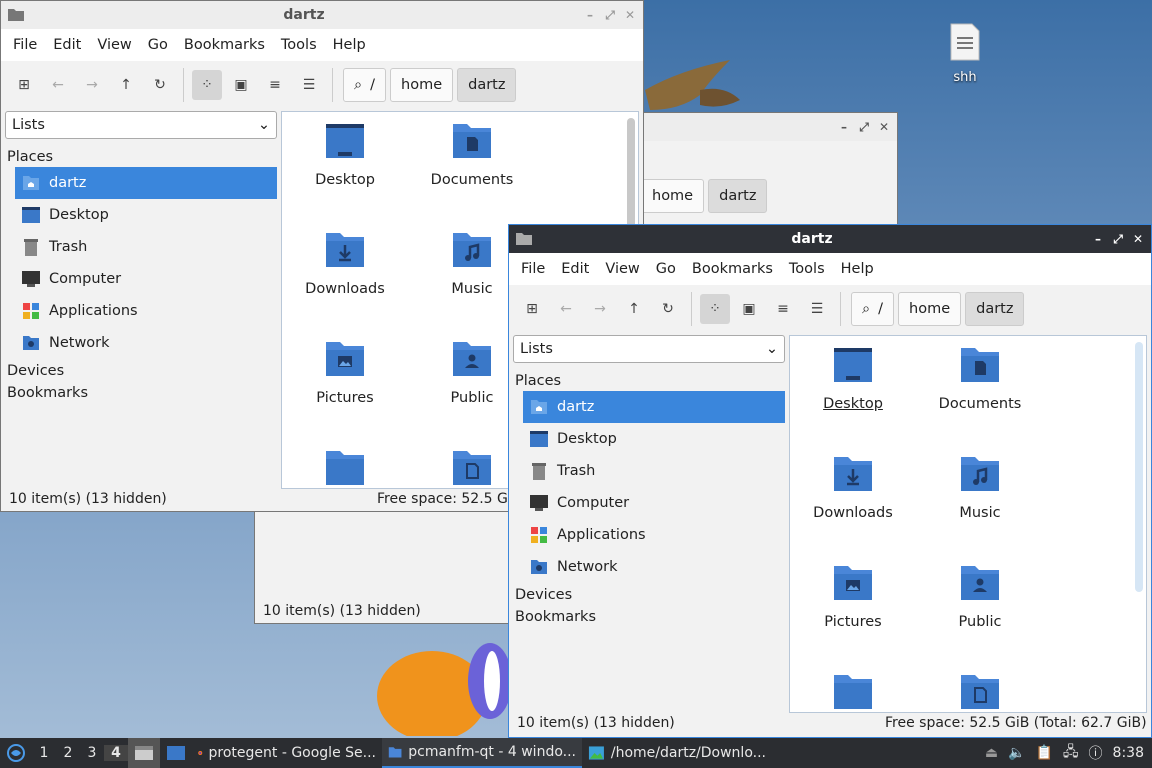  What do you see at coordinates (1139, 467) in the screenshot?
I see `scrollbar` at bounding box center [1139, 467].